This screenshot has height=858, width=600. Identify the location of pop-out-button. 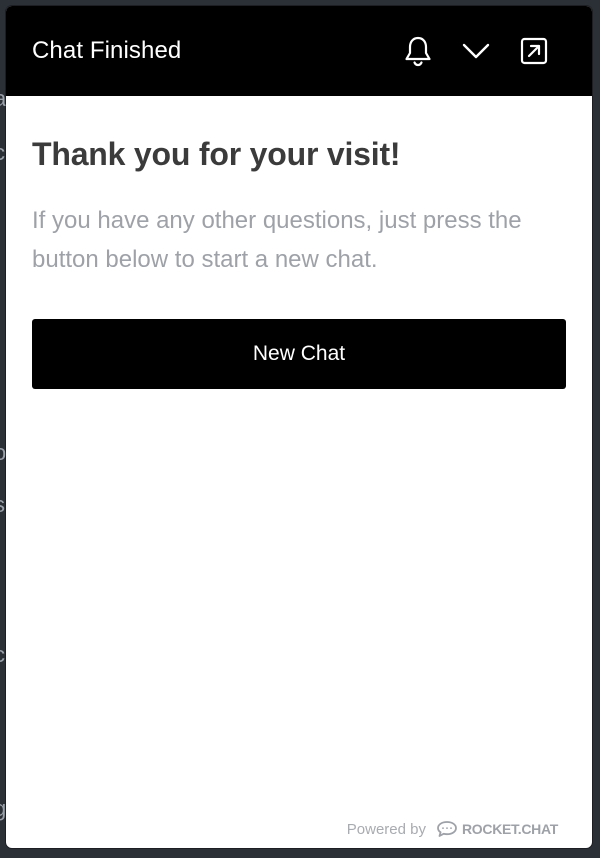
(534, 51).